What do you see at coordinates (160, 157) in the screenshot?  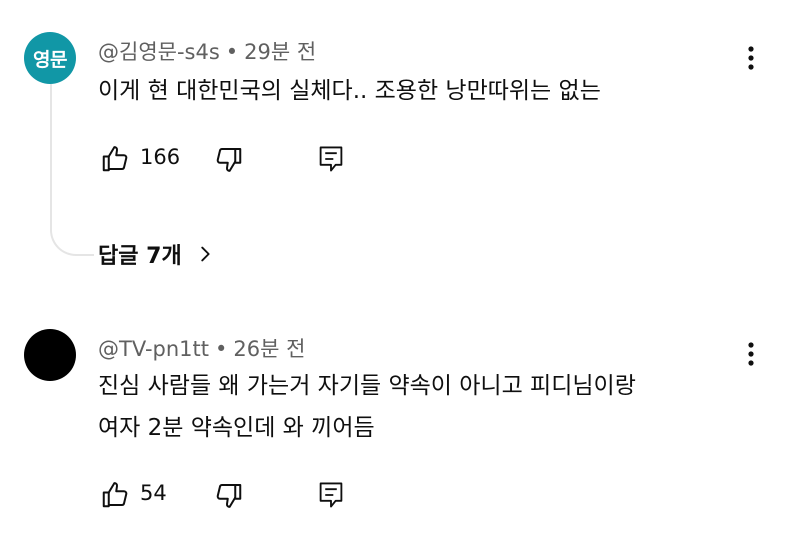 I see `like-count: 166` at bounding box center [160, 157].